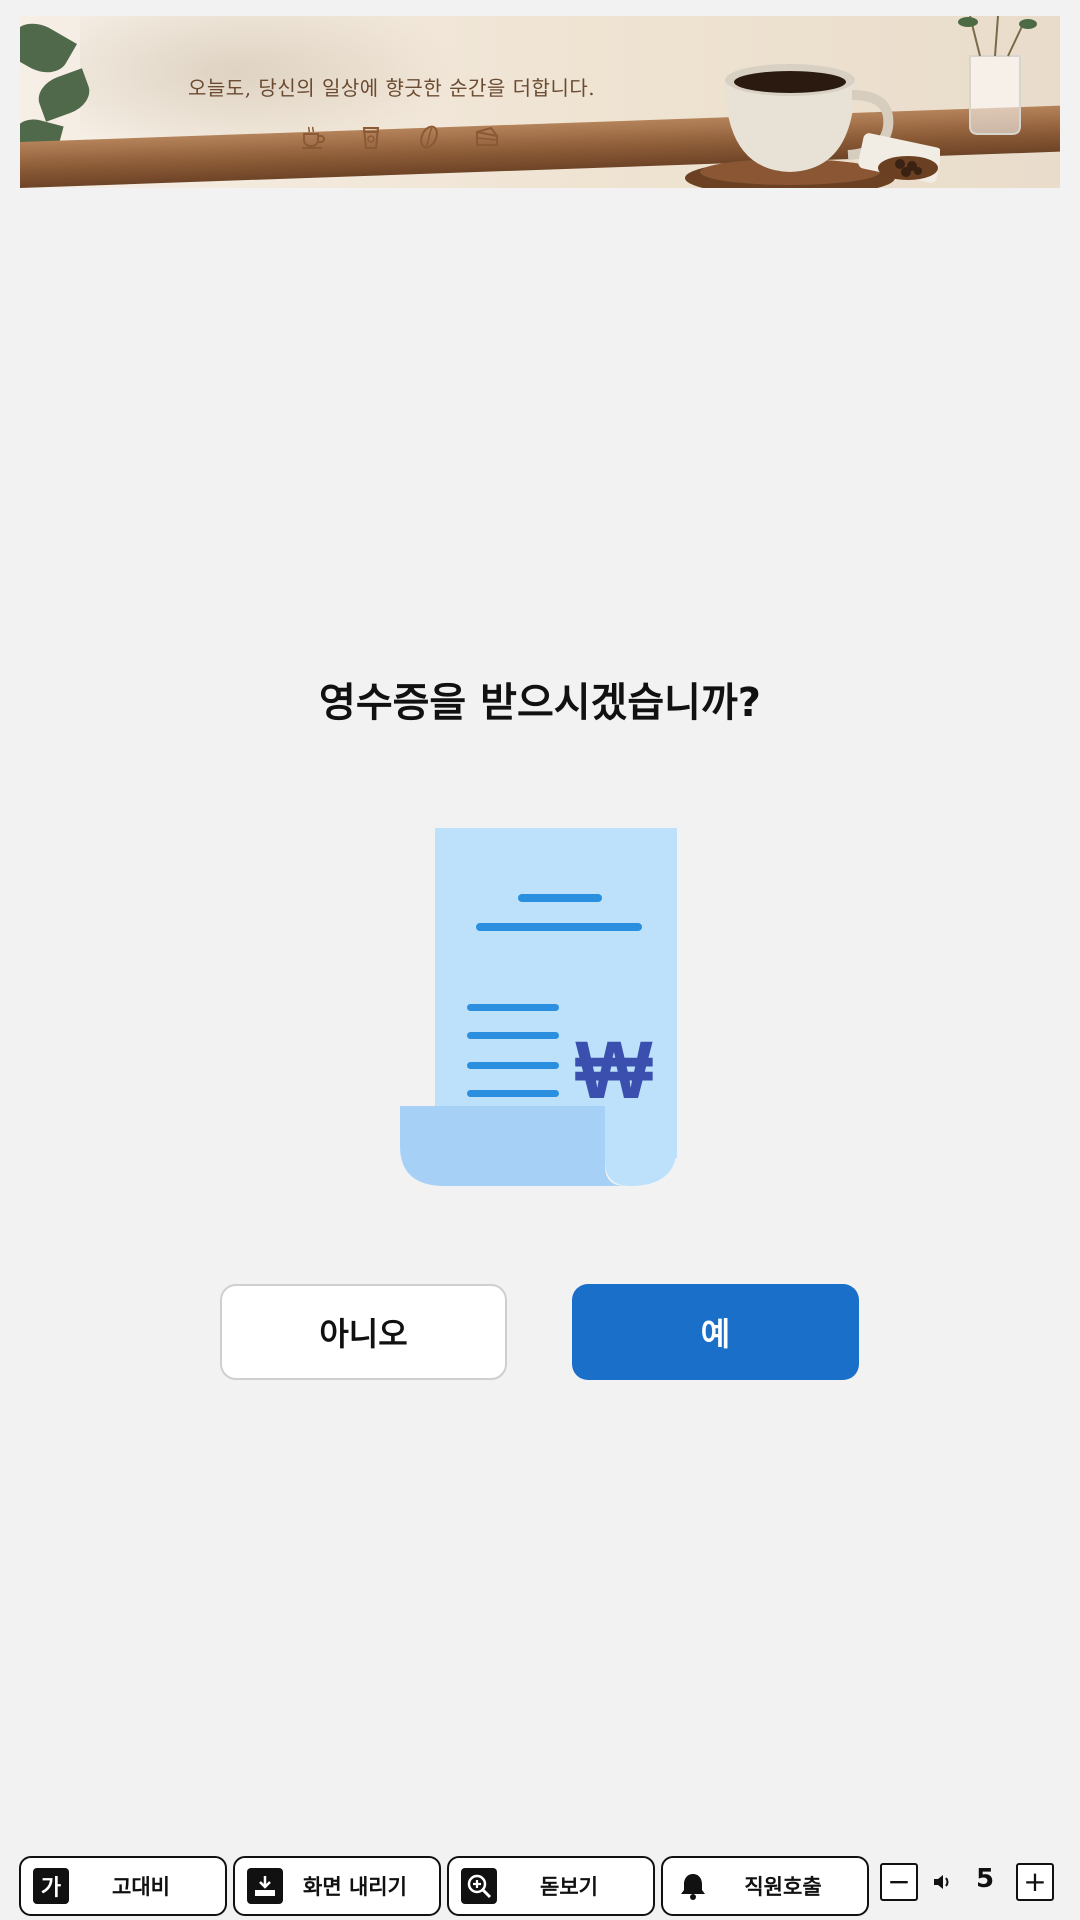 The height and width of the screenshot is (1920, 1080). What do you see at coordinates (968, 1886) in the screenshot?
I see `volume-control: − 5 +` at bounding box center [968, 1886].